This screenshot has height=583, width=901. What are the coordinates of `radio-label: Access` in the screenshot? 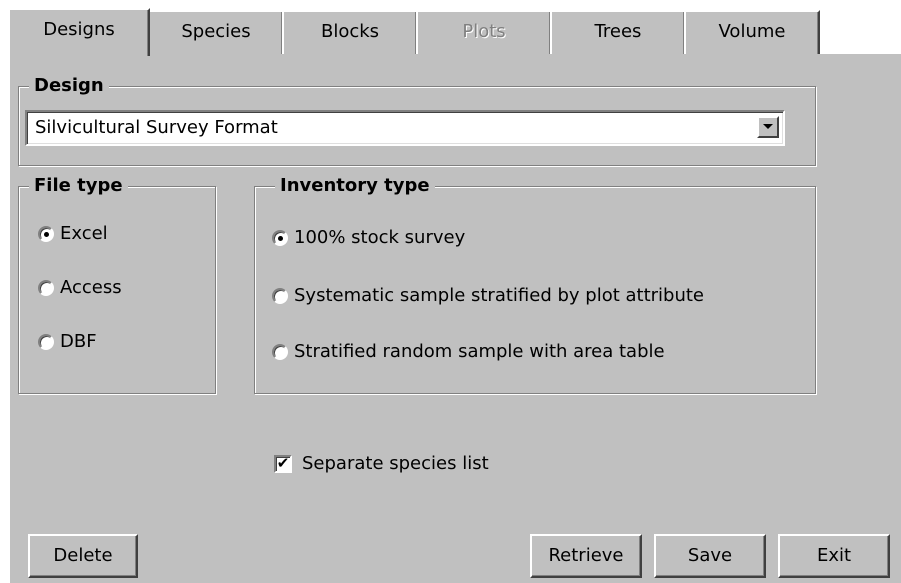 It's located at (91, 287).